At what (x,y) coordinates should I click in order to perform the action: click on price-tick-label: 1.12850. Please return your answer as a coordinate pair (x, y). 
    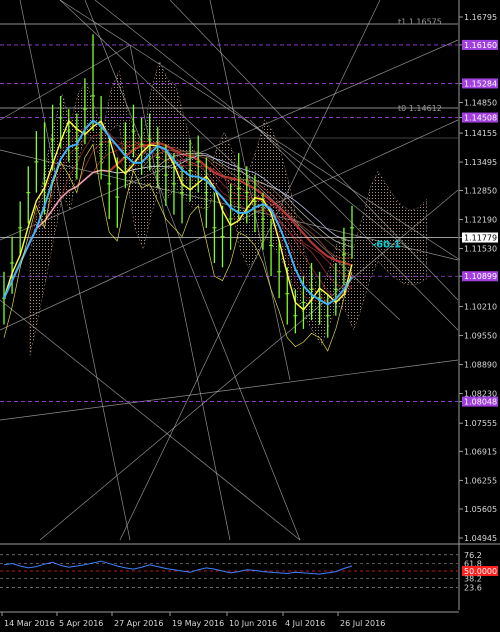
    Looking at the image, I should click on (480, 190).